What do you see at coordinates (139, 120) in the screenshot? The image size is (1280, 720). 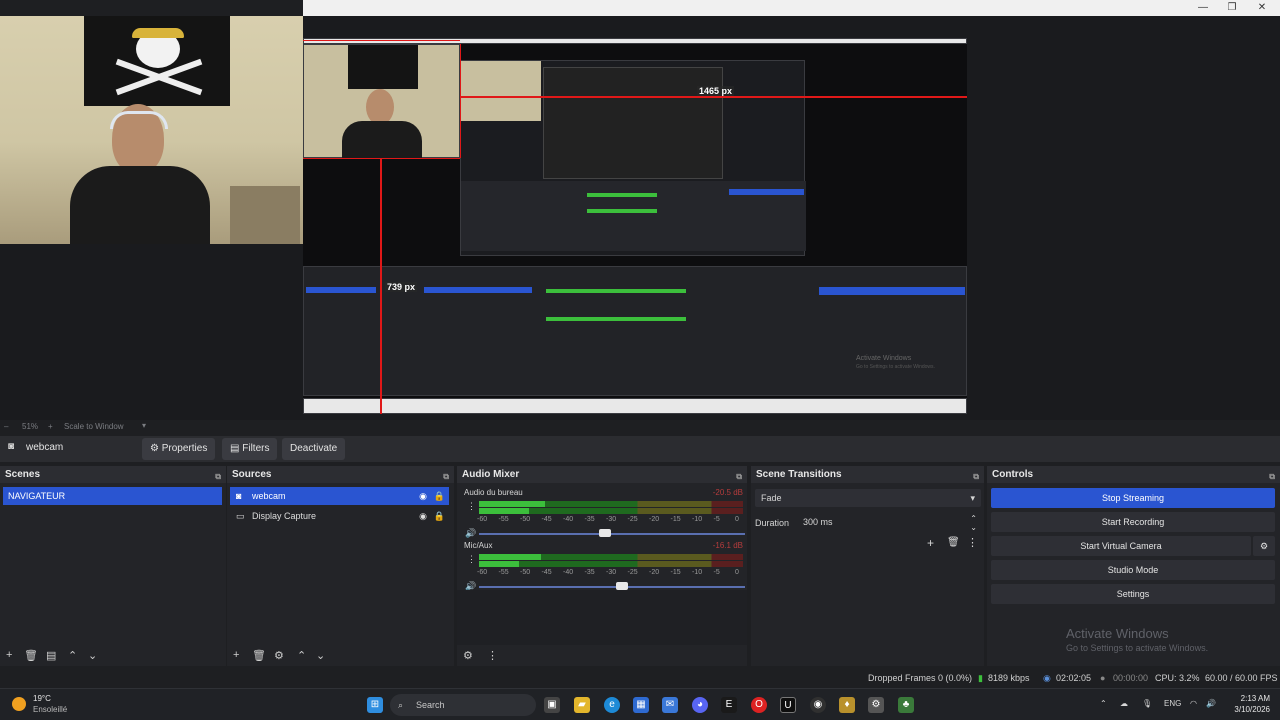 I see `headset-icon` at bounding box center [139, 120].